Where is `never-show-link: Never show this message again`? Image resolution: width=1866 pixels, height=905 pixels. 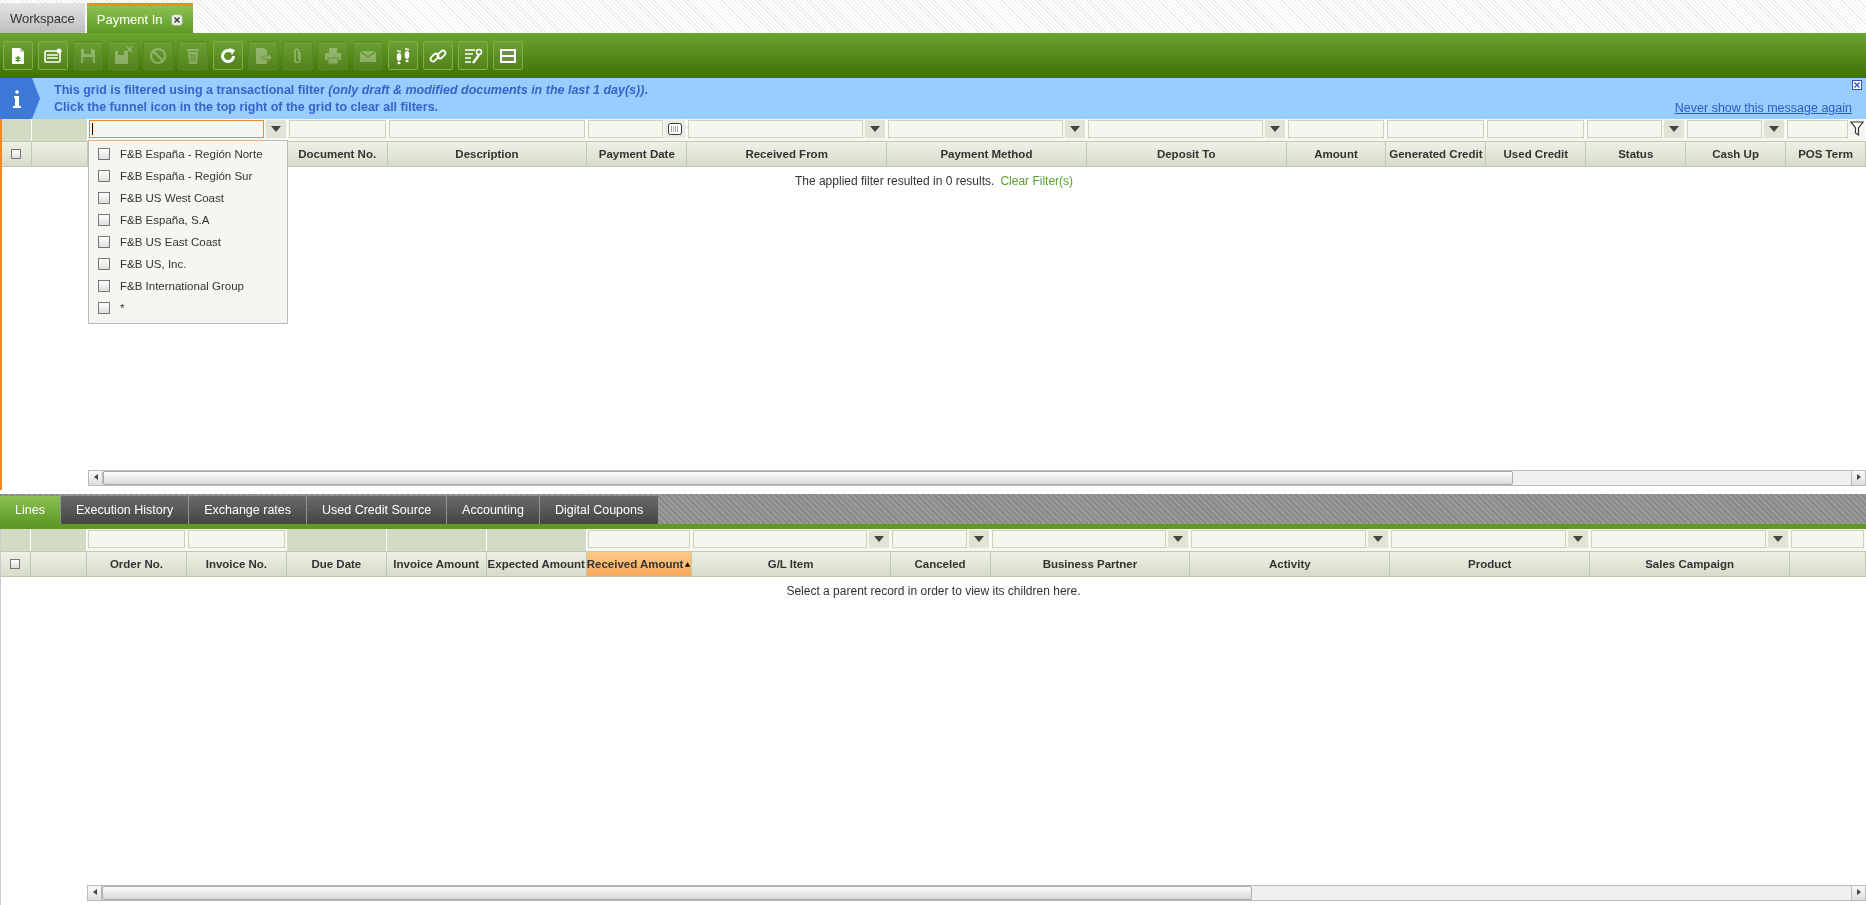
never-show-link: Never show this message again is located at coordinates (1763, 108).